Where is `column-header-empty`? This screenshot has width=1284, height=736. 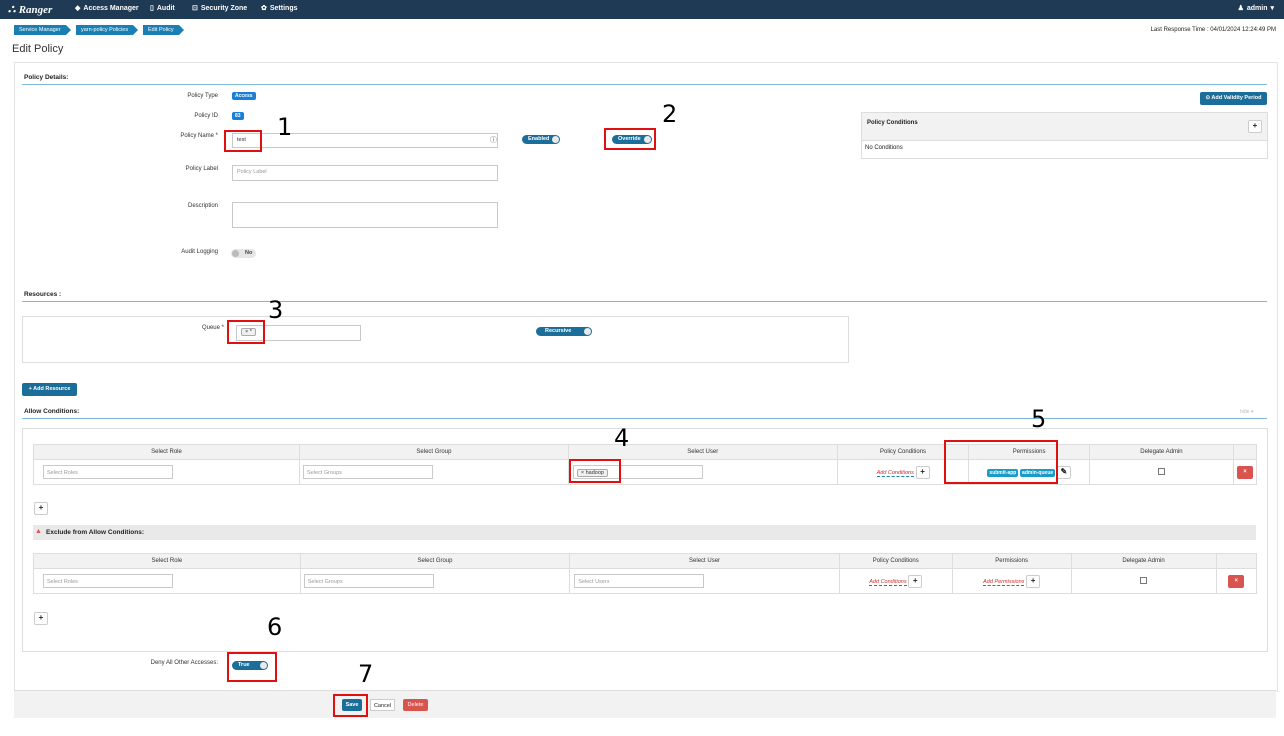 column-header-empty is located at coordinates (1236, 561).